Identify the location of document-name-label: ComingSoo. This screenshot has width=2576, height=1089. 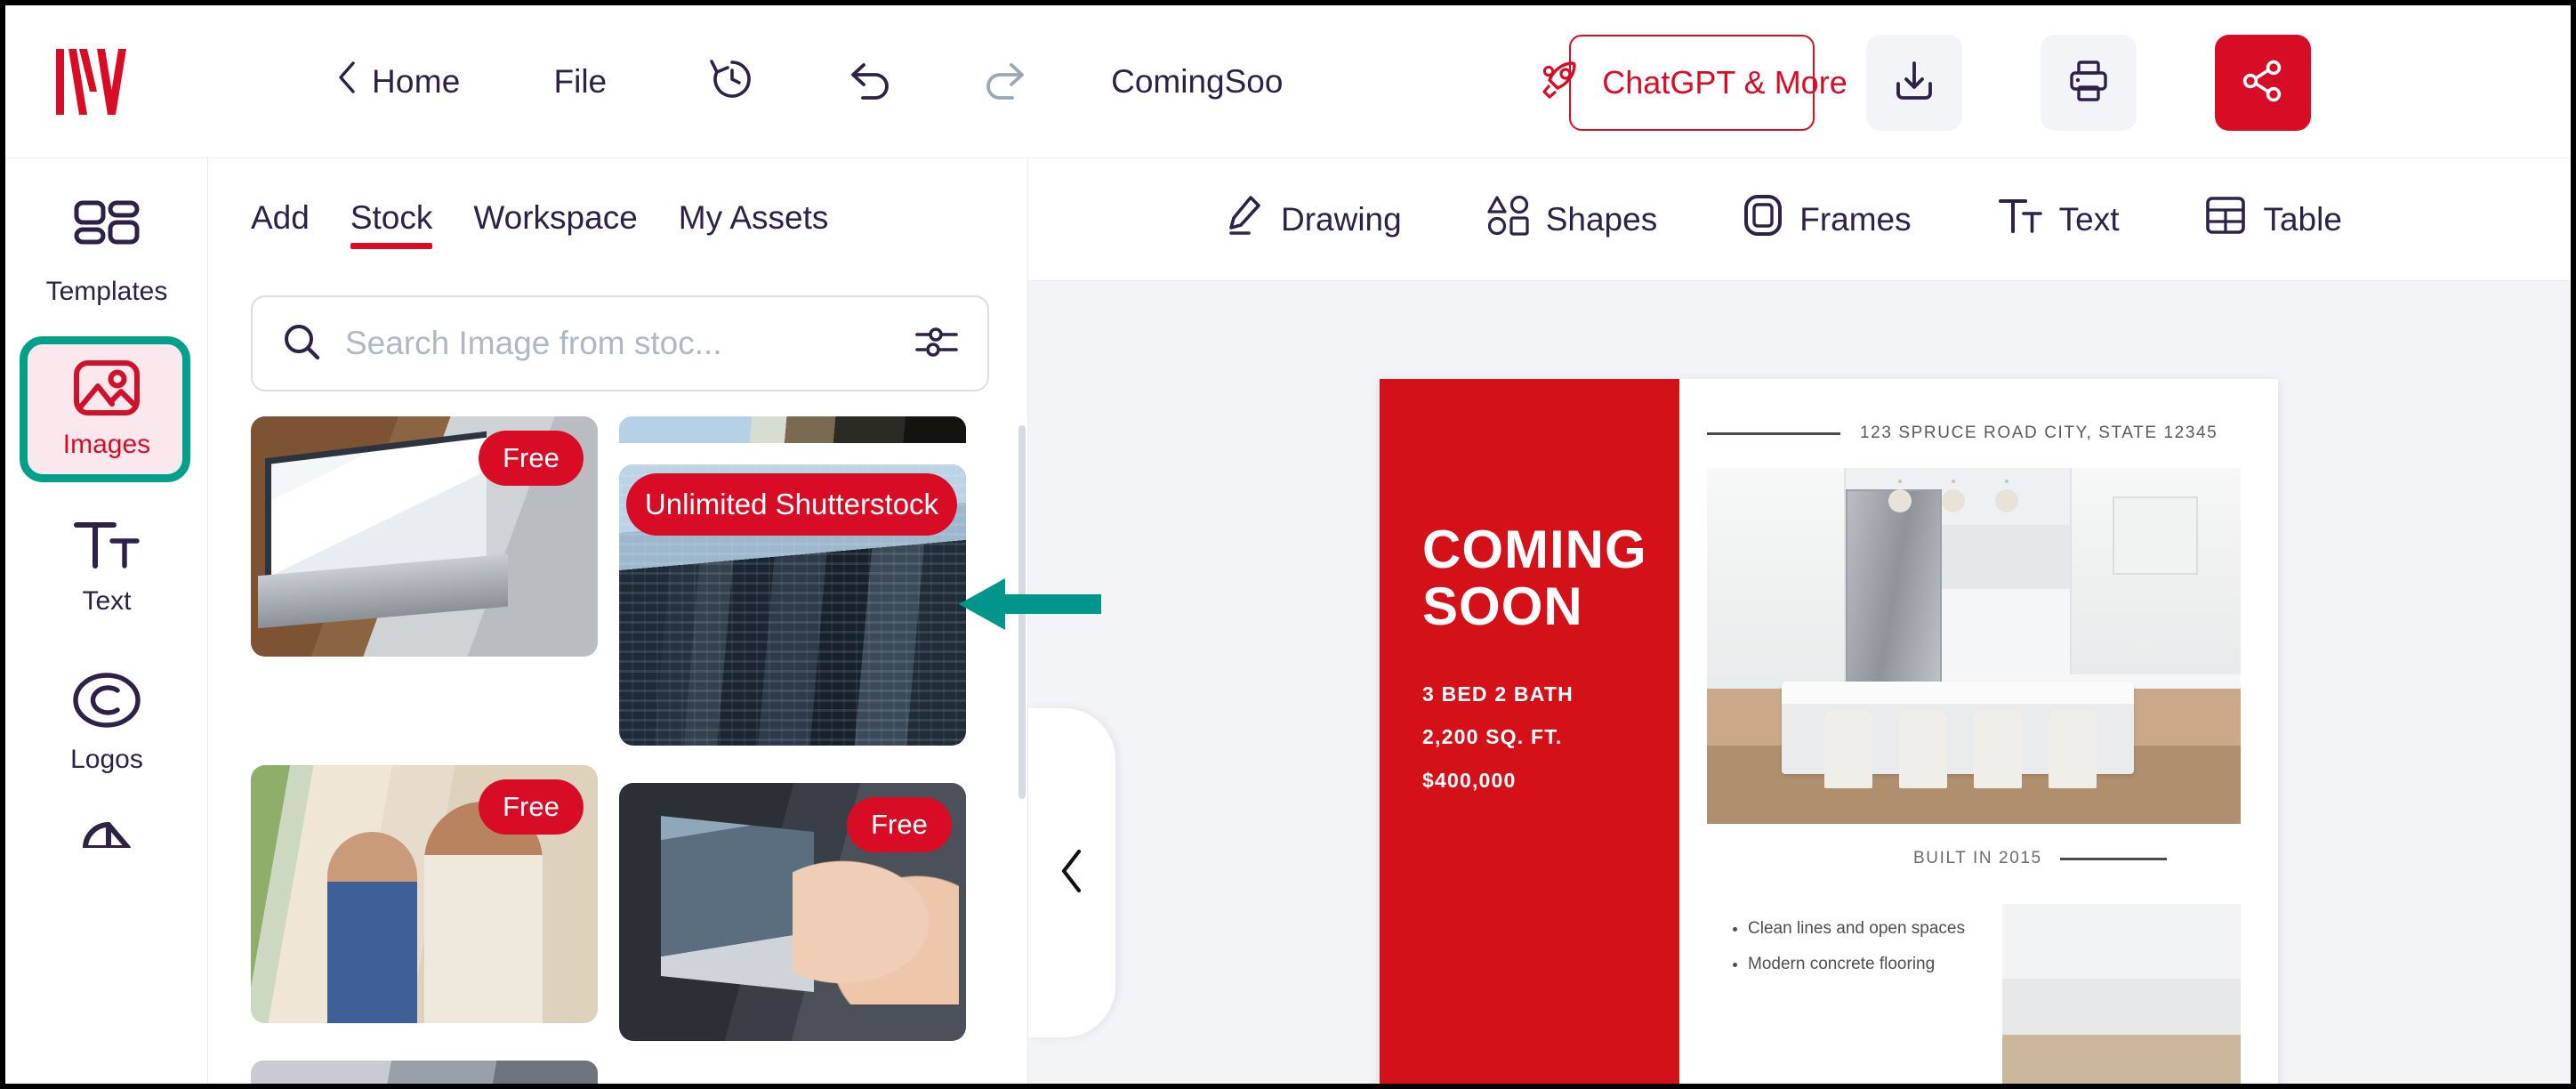
(1197, 81).